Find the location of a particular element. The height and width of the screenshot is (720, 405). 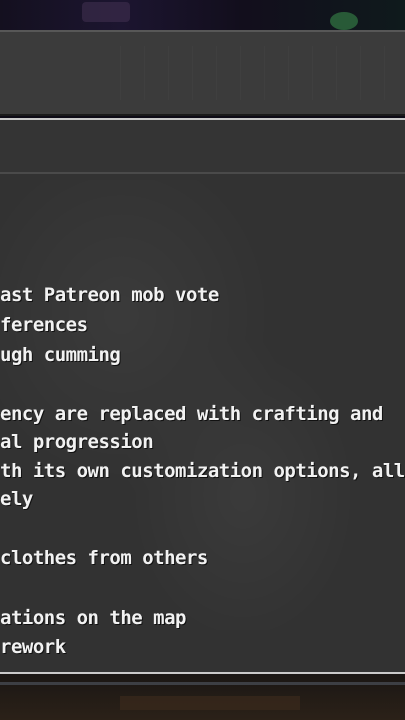

changelog-line: ast Patreon mob vote is located at coordinates (109, 295).